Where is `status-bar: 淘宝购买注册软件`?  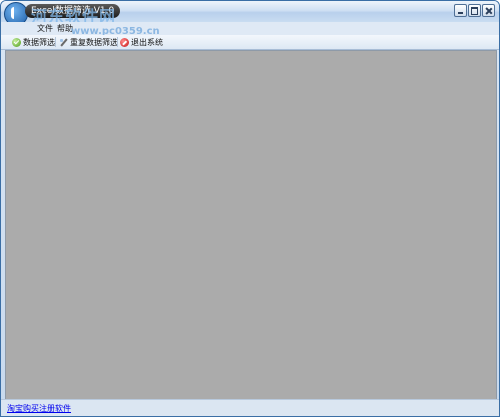
status-bar: 淘宝购买注册软件 is located at coordinates (250, 407).